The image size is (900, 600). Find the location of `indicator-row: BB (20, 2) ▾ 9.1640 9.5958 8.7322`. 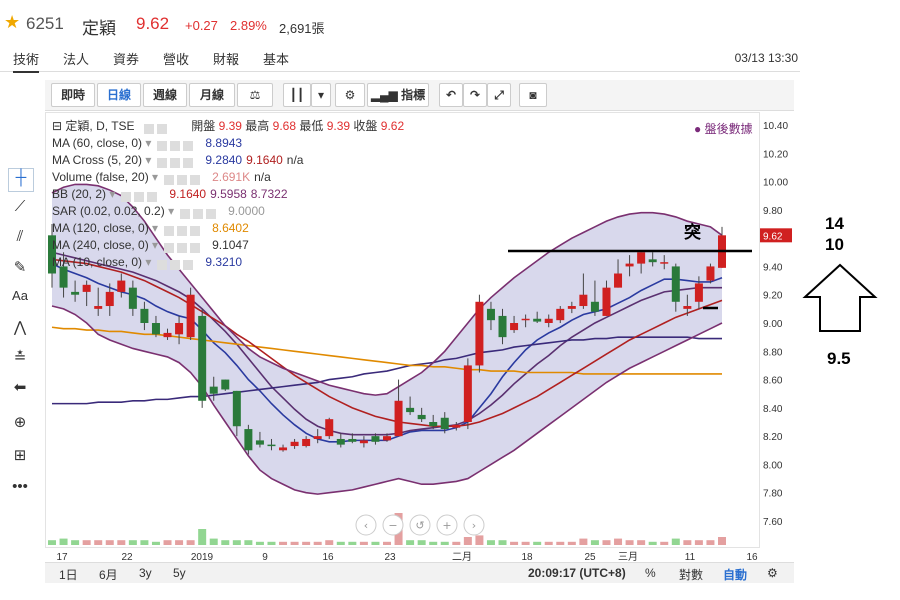

indicator-row: BB (20, 2) ▾ 9.1640 9.5958 8.7322 is located at coordinates (228, 194).